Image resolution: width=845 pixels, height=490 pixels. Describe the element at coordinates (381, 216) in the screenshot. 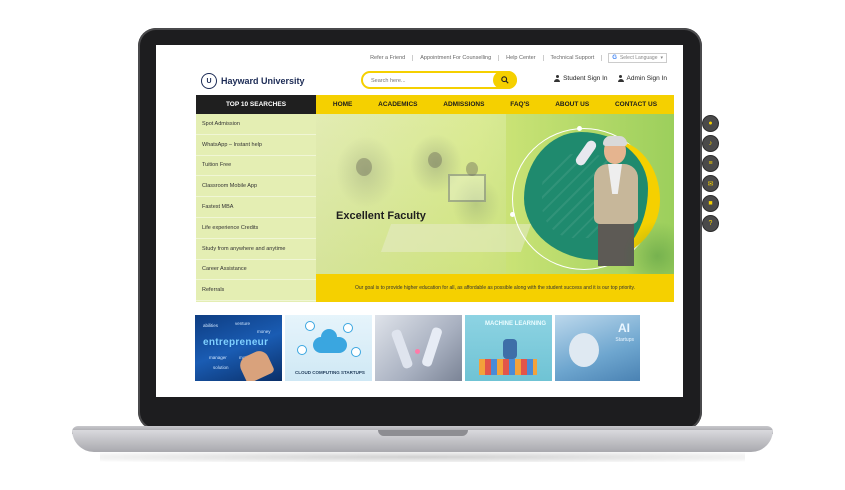

I see `banner-title: Excellent Faculty` at that location.